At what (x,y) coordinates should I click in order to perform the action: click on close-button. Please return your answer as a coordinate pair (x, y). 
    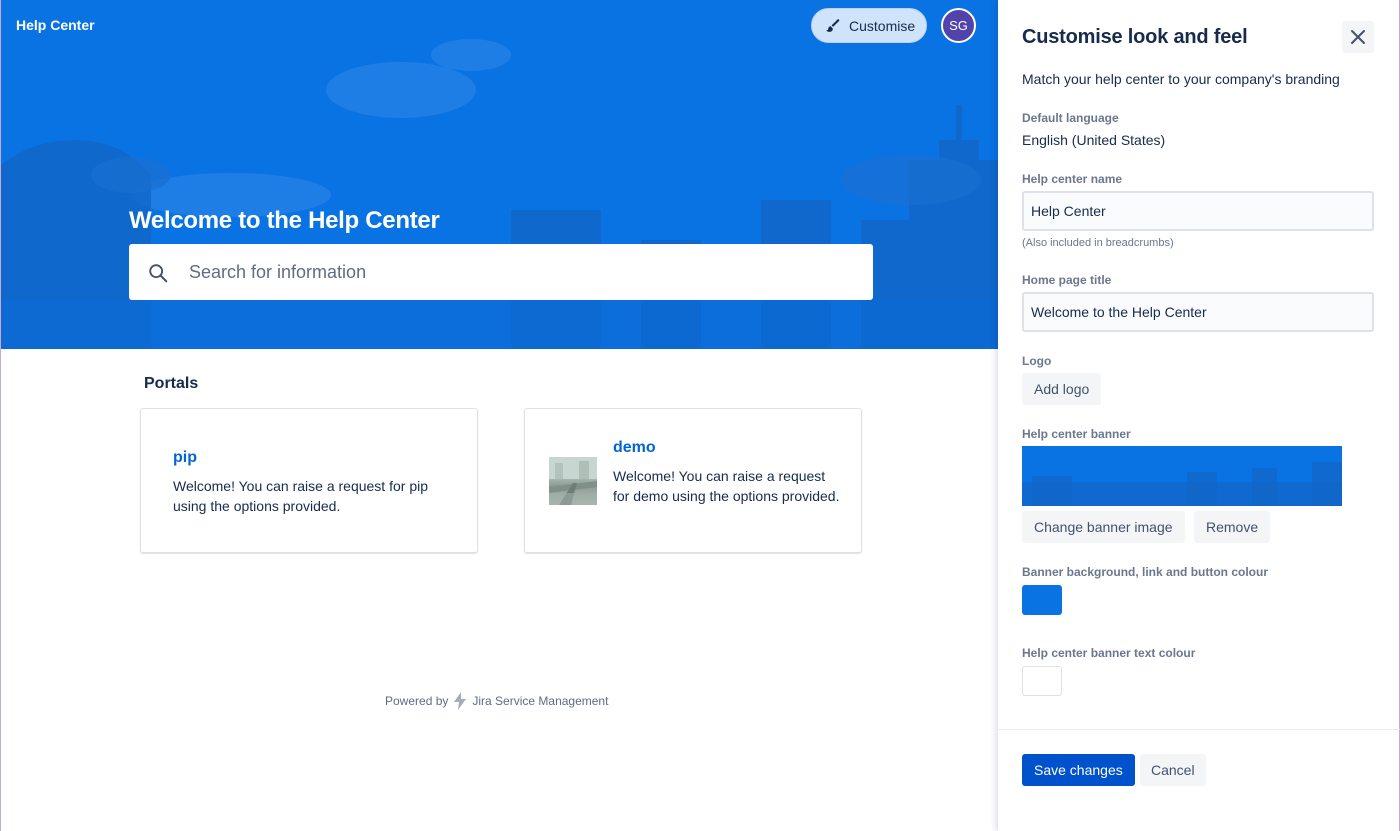
    Looking at the image, I should click on (1358, 37).